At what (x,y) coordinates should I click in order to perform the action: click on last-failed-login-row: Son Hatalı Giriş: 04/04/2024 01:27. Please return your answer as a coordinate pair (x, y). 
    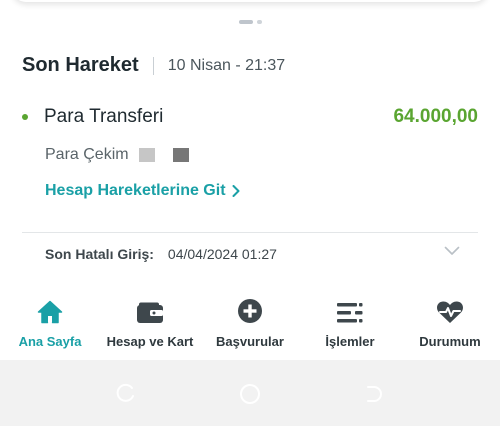
    Looking at the image, I should click on (252, 254).